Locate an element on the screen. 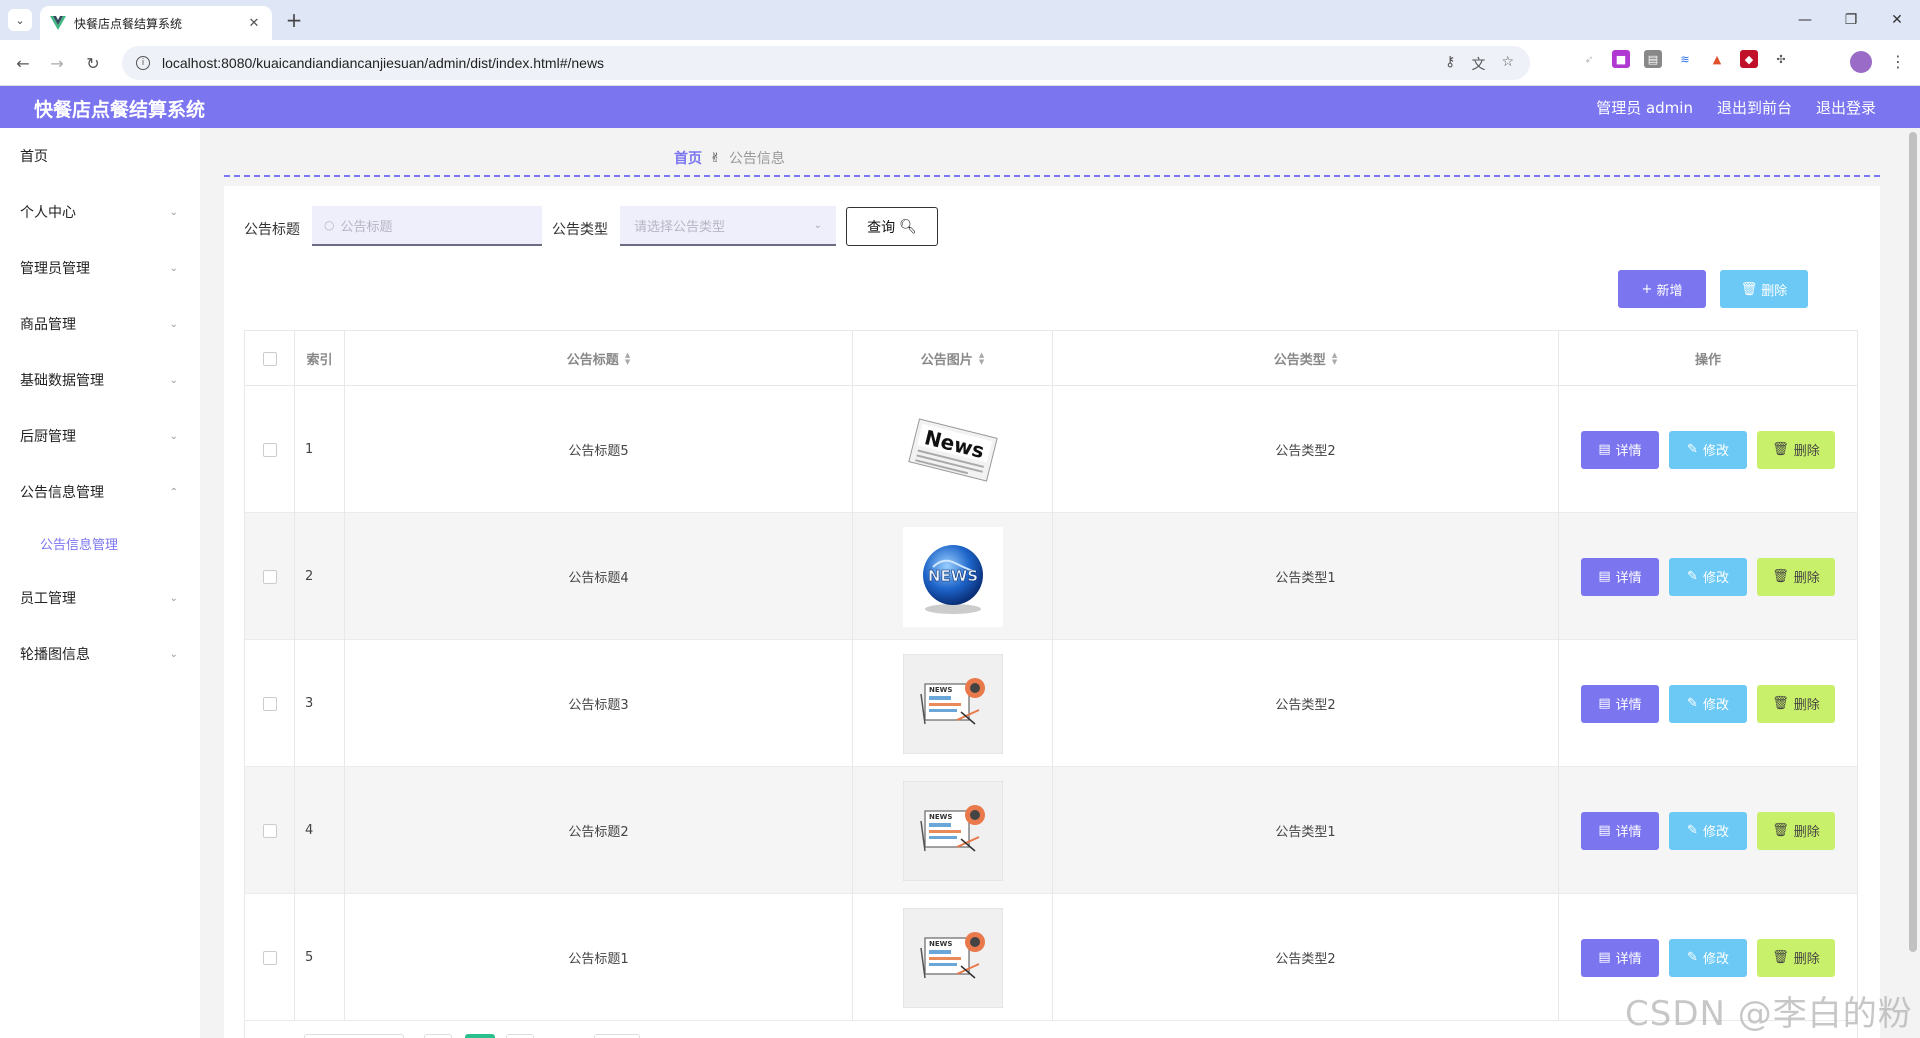 The image size is (1920, 1038). row-type: 公告类型1 is located at coordinates (1306, 576).